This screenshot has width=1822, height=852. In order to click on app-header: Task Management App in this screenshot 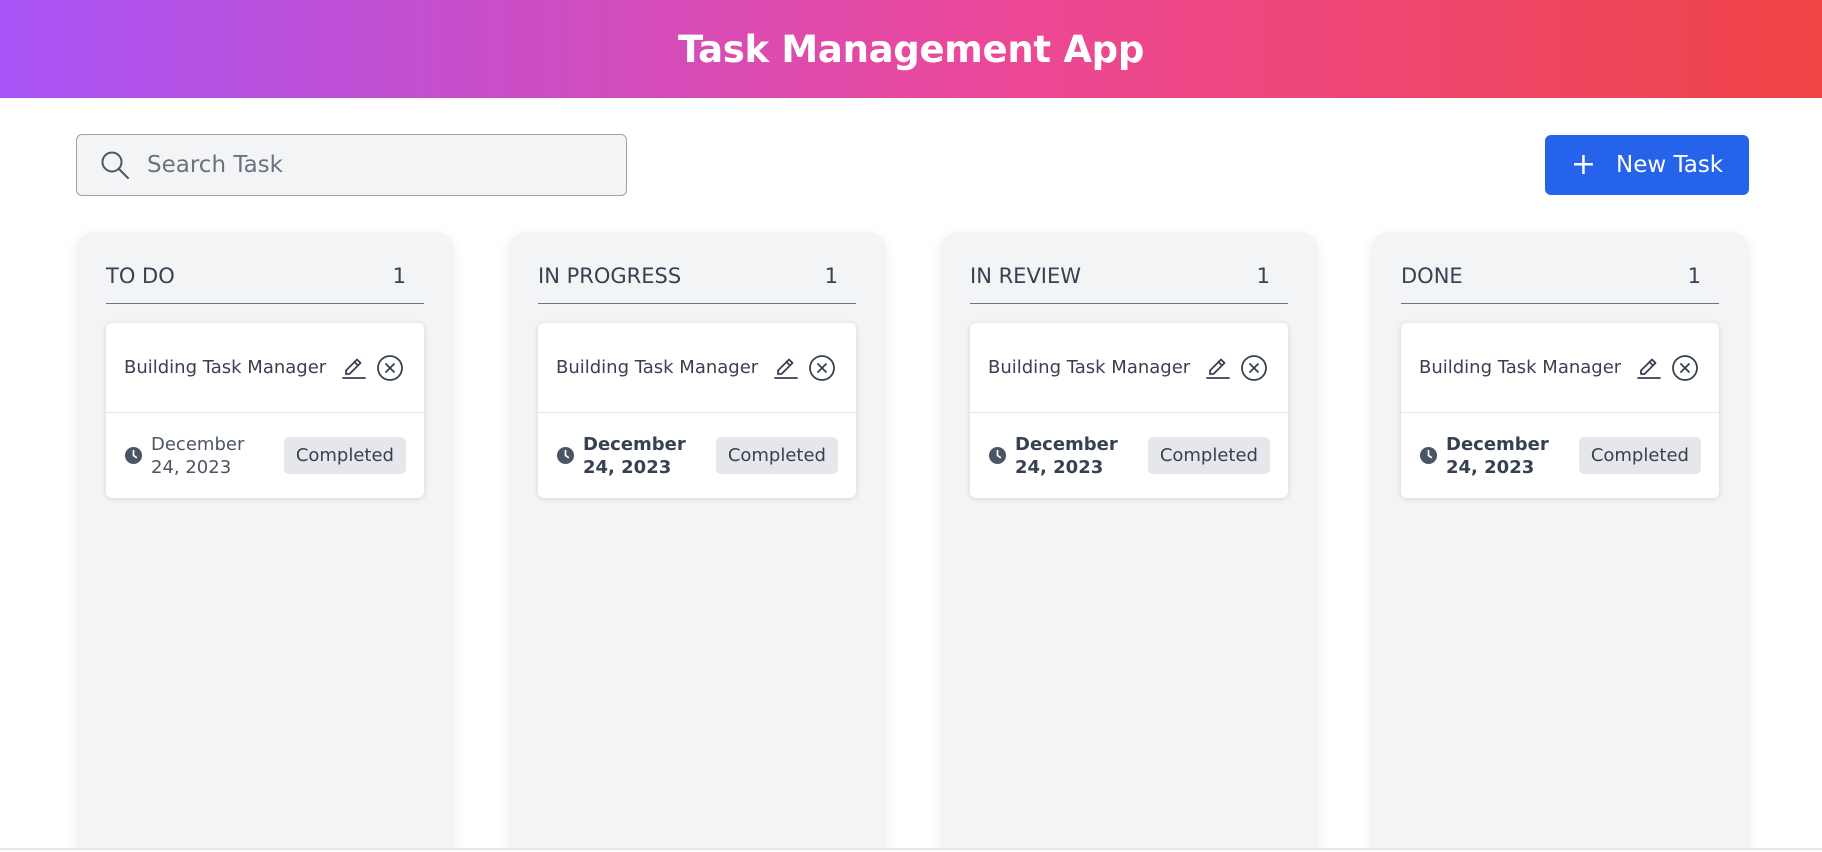, I will do `click(911, 49)`.